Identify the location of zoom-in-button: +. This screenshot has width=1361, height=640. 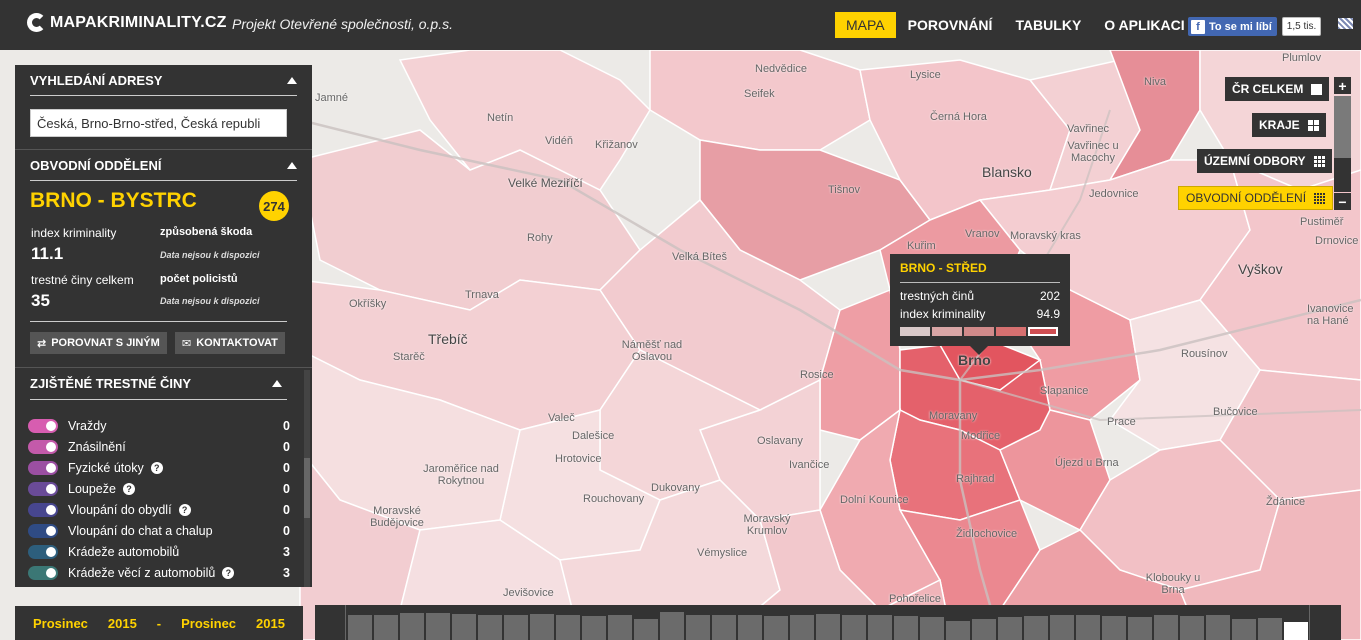
(1342, 85).